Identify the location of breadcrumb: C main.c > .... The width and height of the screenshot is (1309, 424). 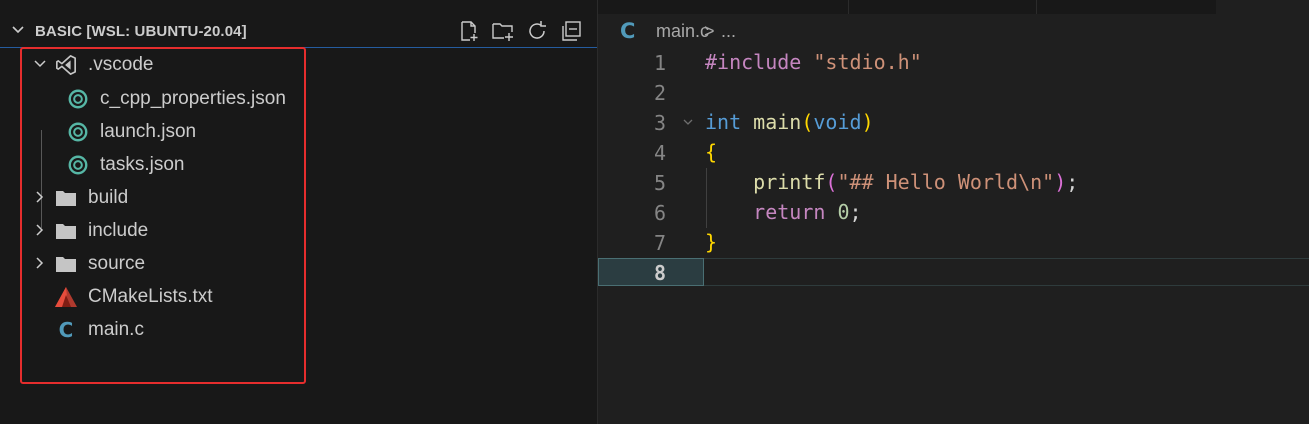
(953, 32).